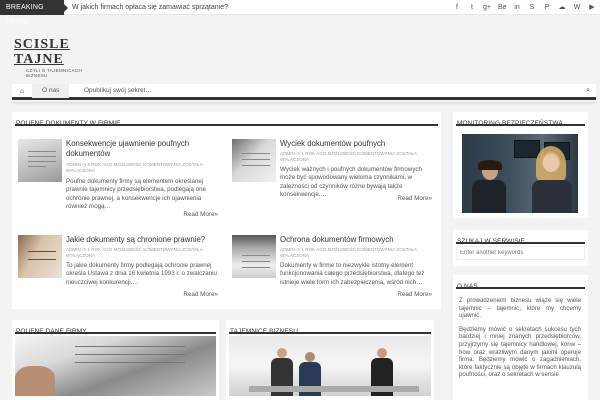 The image size is (600, 400). What do you see at coordinates (472, 7) in the screenshot?
I see `twitter-icon: t` at bounding box center [472, 7].